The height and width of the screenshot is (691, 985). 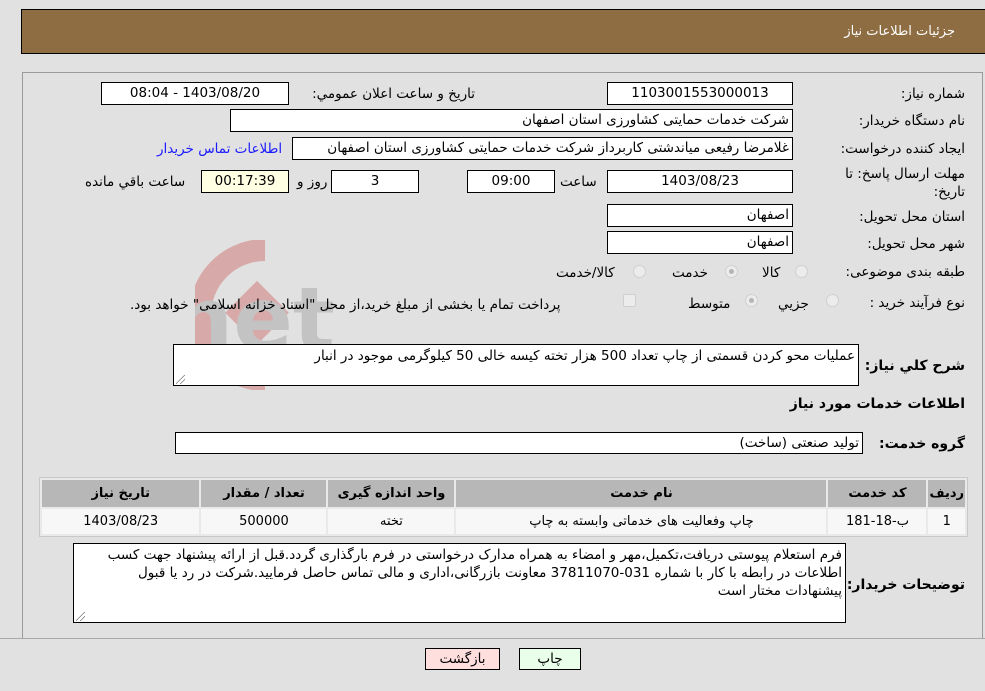 I want to click on creator-label: ایجاد کننده درخواست:, so click(x=902, y=149).